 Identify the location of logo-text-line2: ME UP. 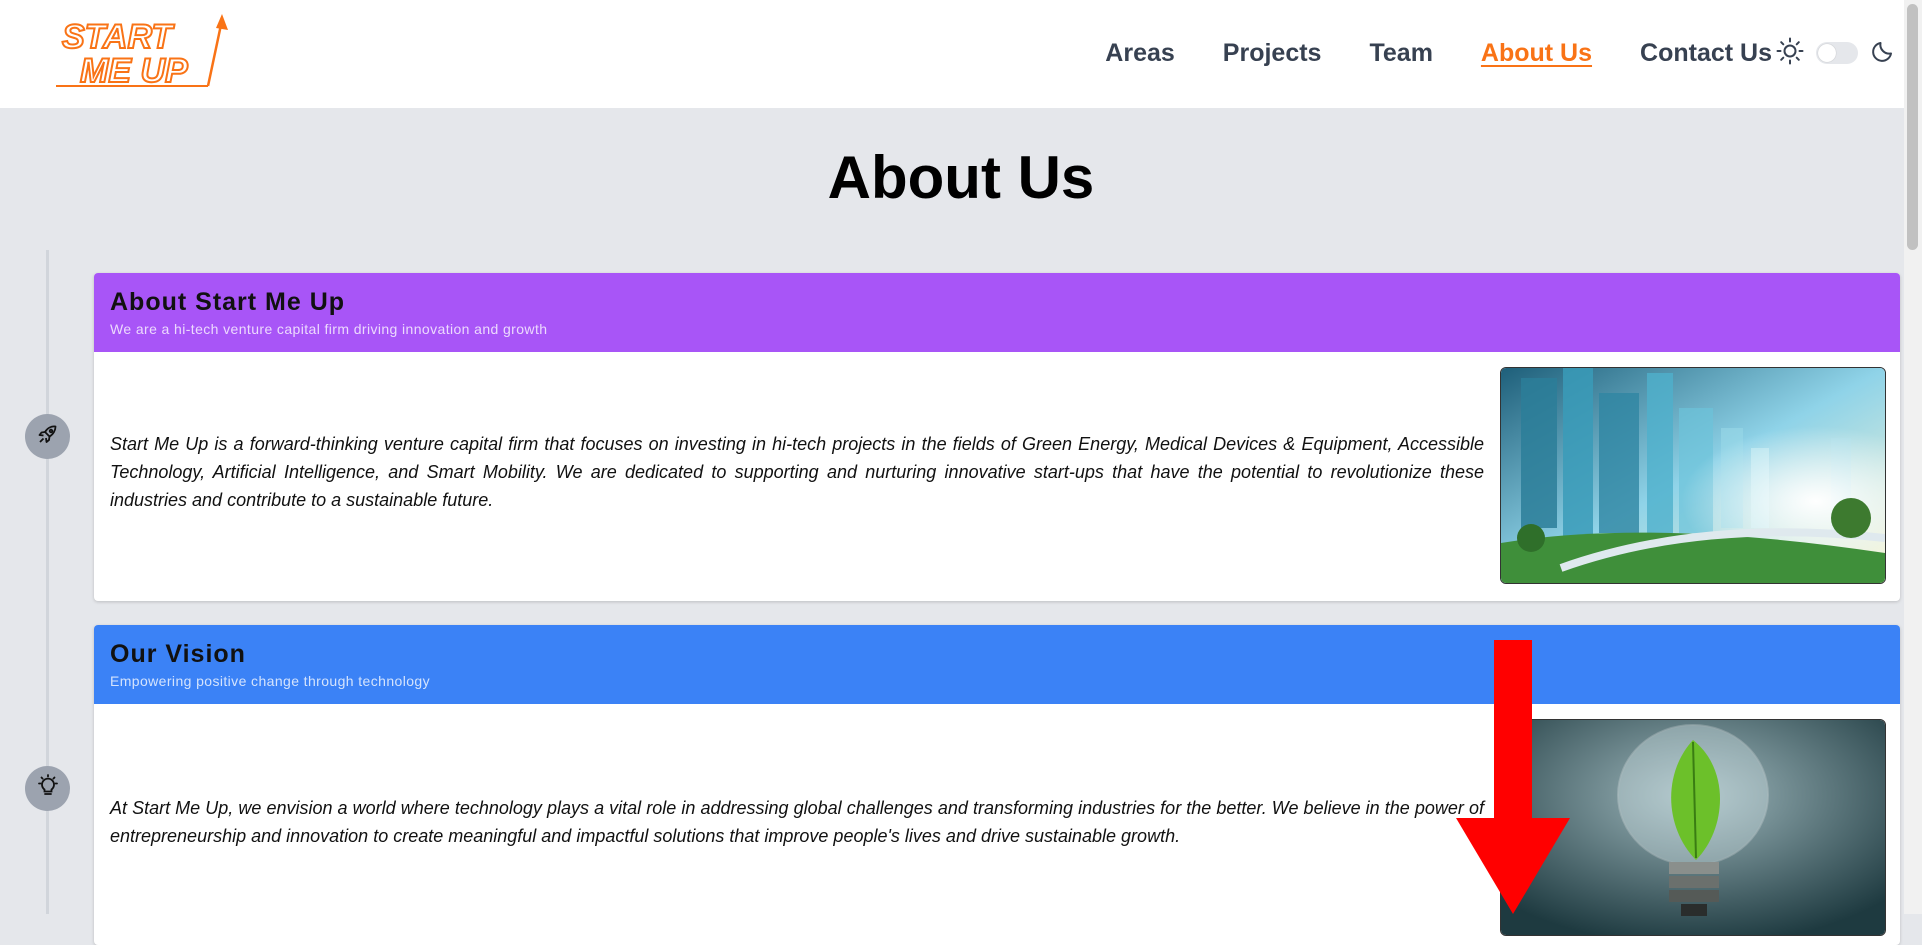
(134, 71).